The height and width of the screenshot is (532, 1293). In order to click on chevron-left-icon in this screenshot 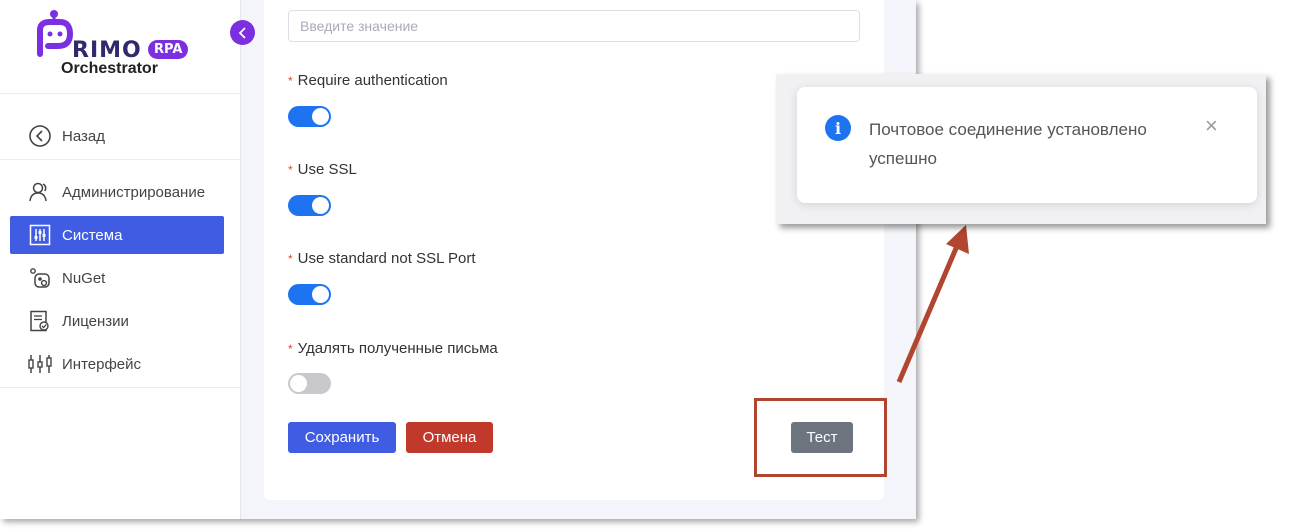, I will do `click(242, 32)`.